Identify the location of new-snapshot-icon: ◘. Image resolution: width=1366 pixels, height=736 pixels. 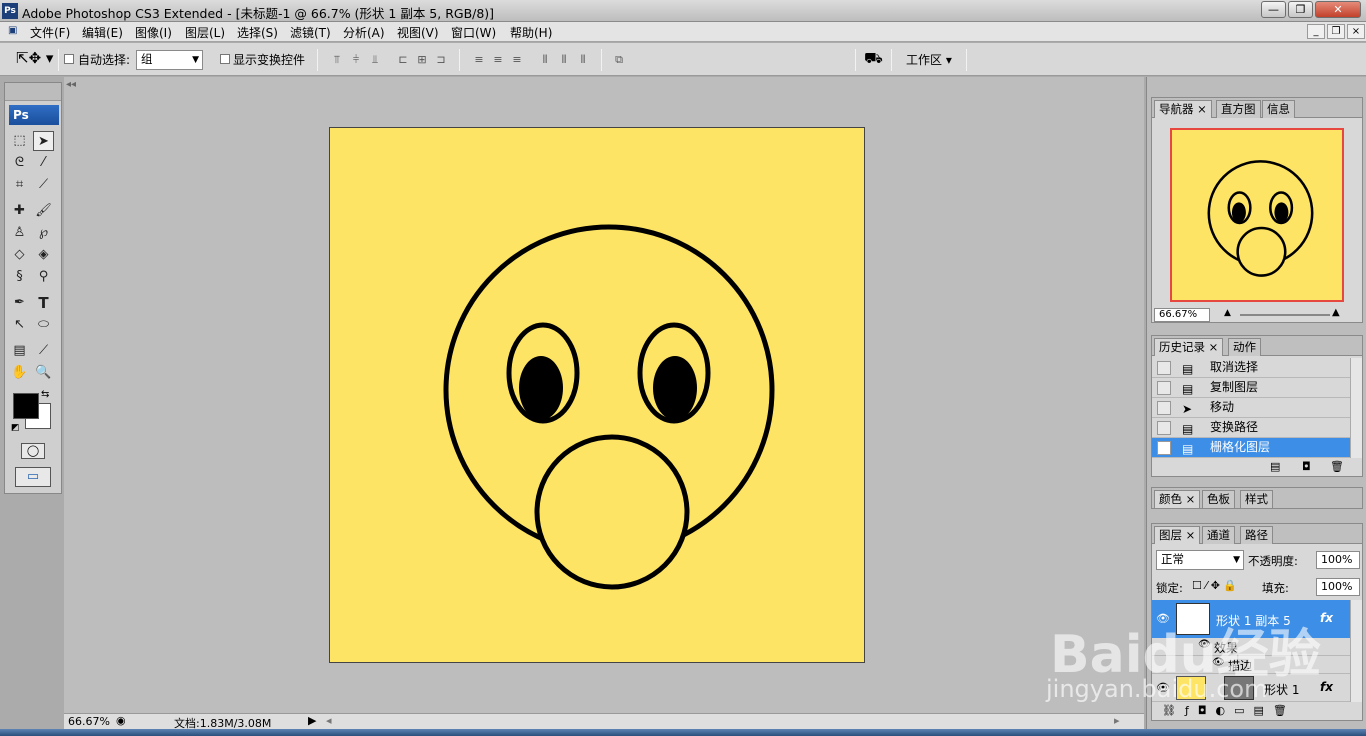
(1306, 466).